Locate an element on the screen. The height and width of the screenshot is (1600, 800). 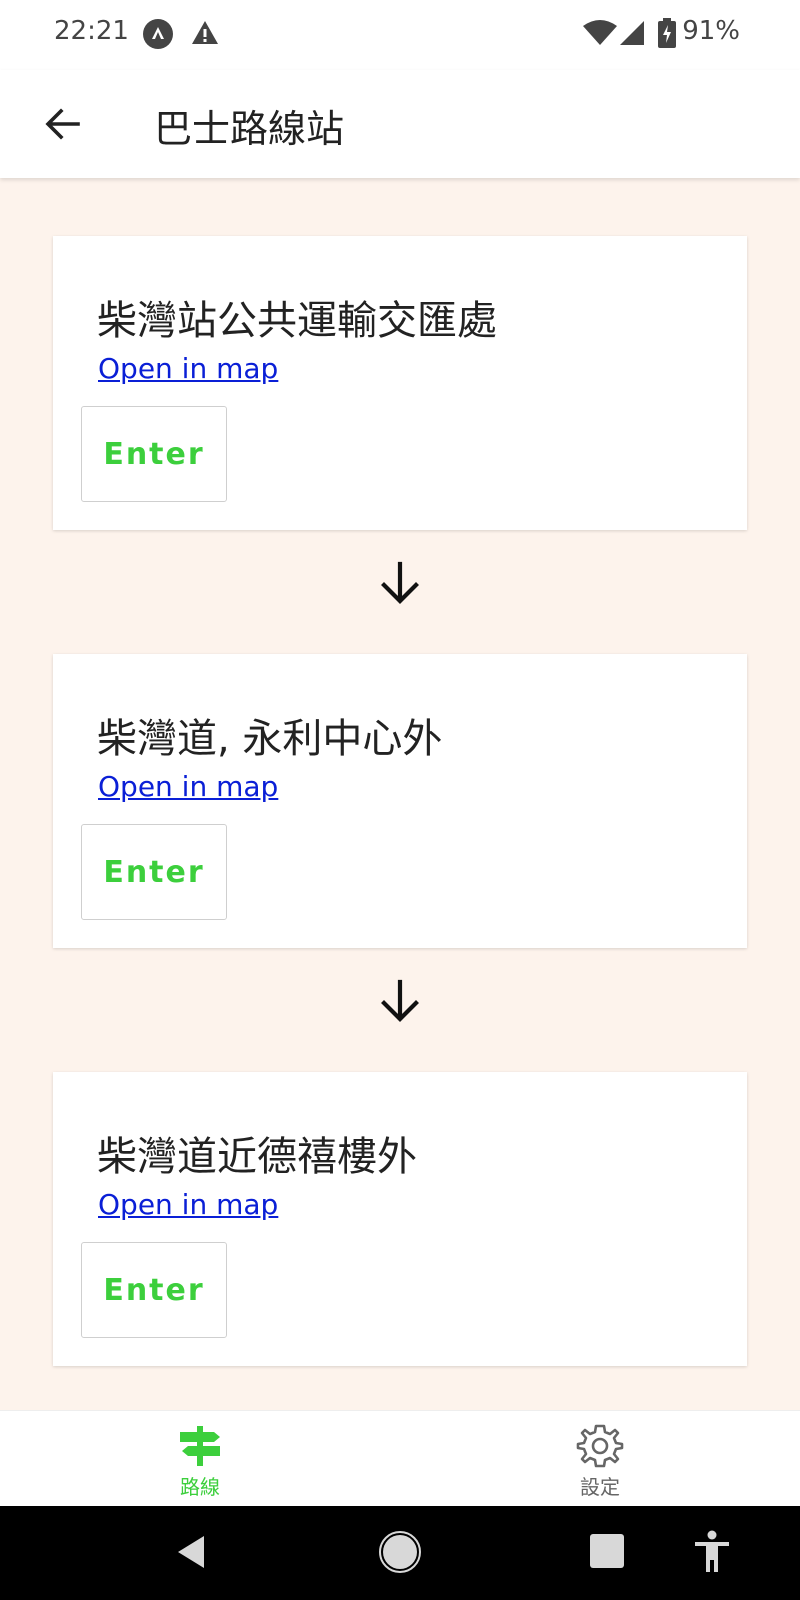
arrow-left-icon is located at coordinates (62, 124).